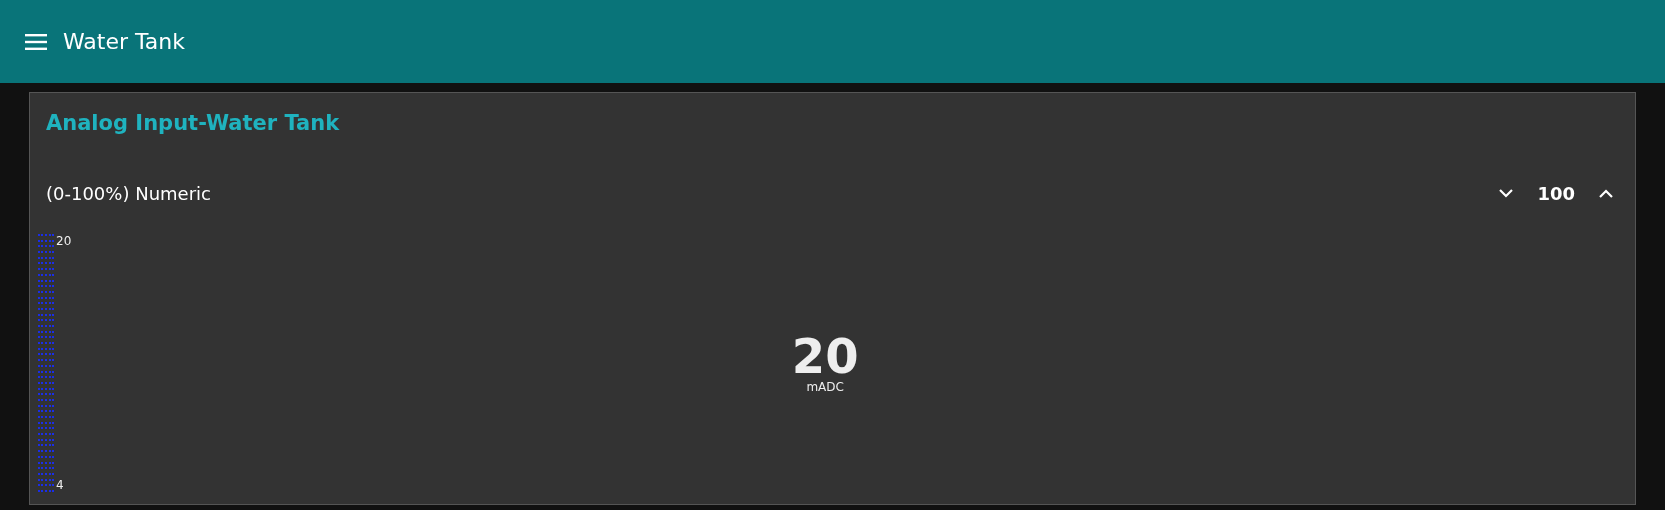 This screenshot has width=1665, height=510. What do you see at coordinates (825, 387) in the screenshot?
I see `gauge-unit: mADC` at bounding box center [825, 387].